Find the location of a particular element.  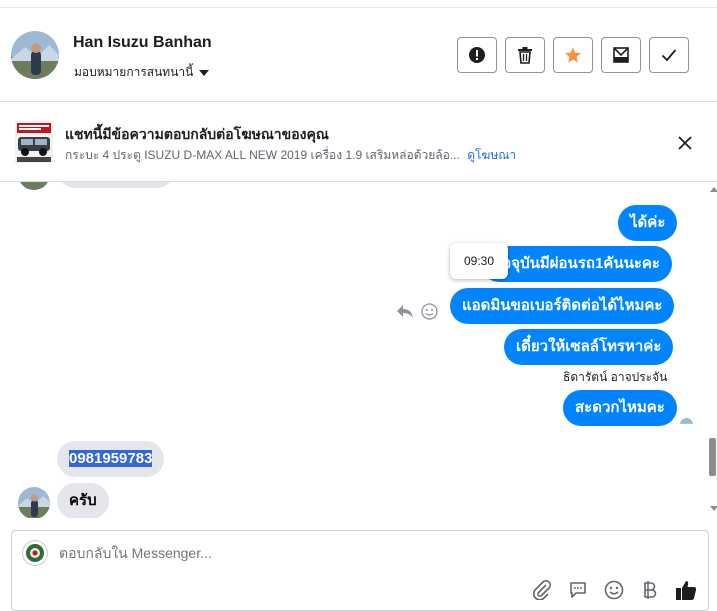

baht-icon is located at coordinates (650, 590).